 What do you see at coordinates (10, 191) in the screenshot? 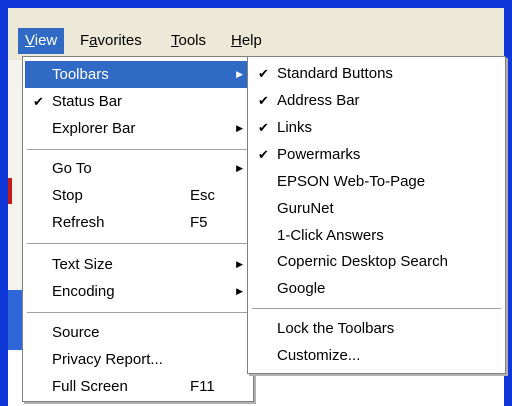
I see `page-edge-mark` at bounding box center [10, 191].